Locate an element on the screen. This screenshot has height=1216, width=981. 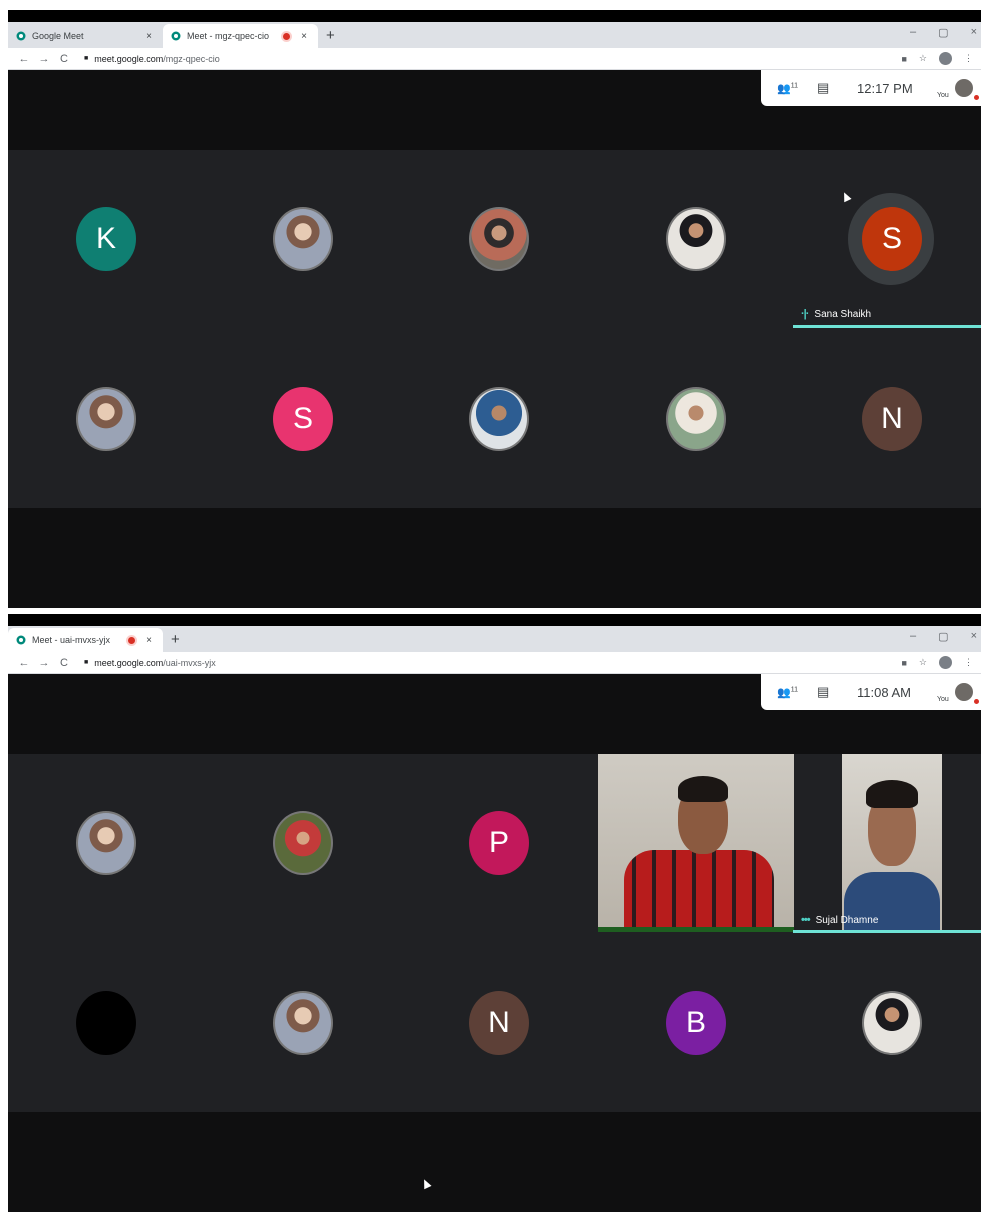
speaker-name: Sana Shaikh is located at coordinates (843, 314).